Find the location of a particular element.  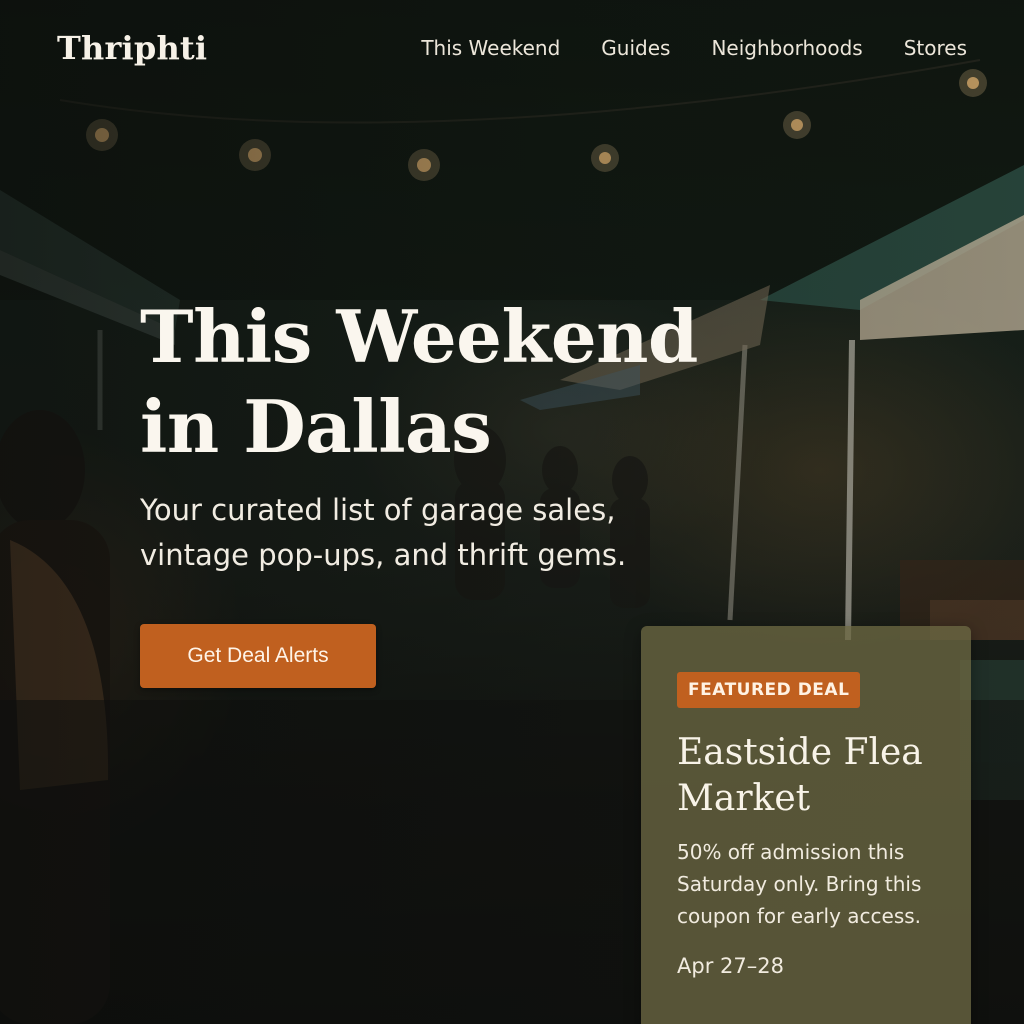

nav-item-neighborhoods: Neighborhoods is located at coordinates (786, 48).